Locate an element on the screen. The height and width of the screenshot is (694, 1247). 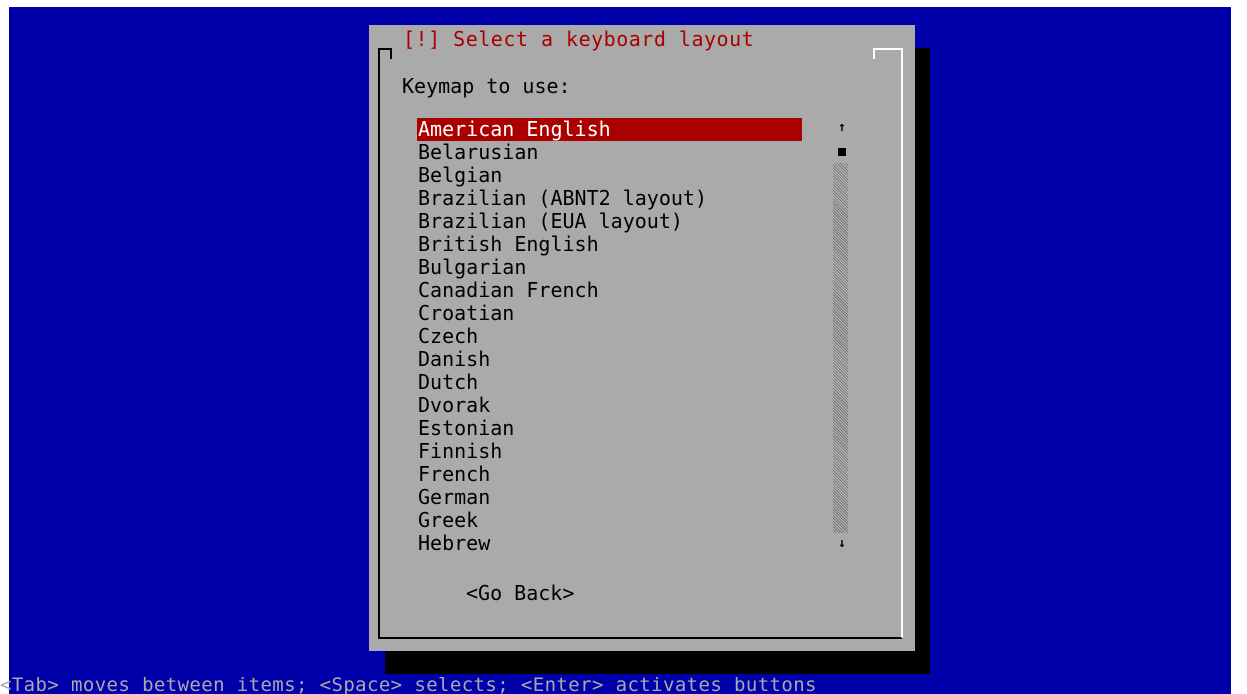
keymap-option: Danish is located at coordinates (609, 359).